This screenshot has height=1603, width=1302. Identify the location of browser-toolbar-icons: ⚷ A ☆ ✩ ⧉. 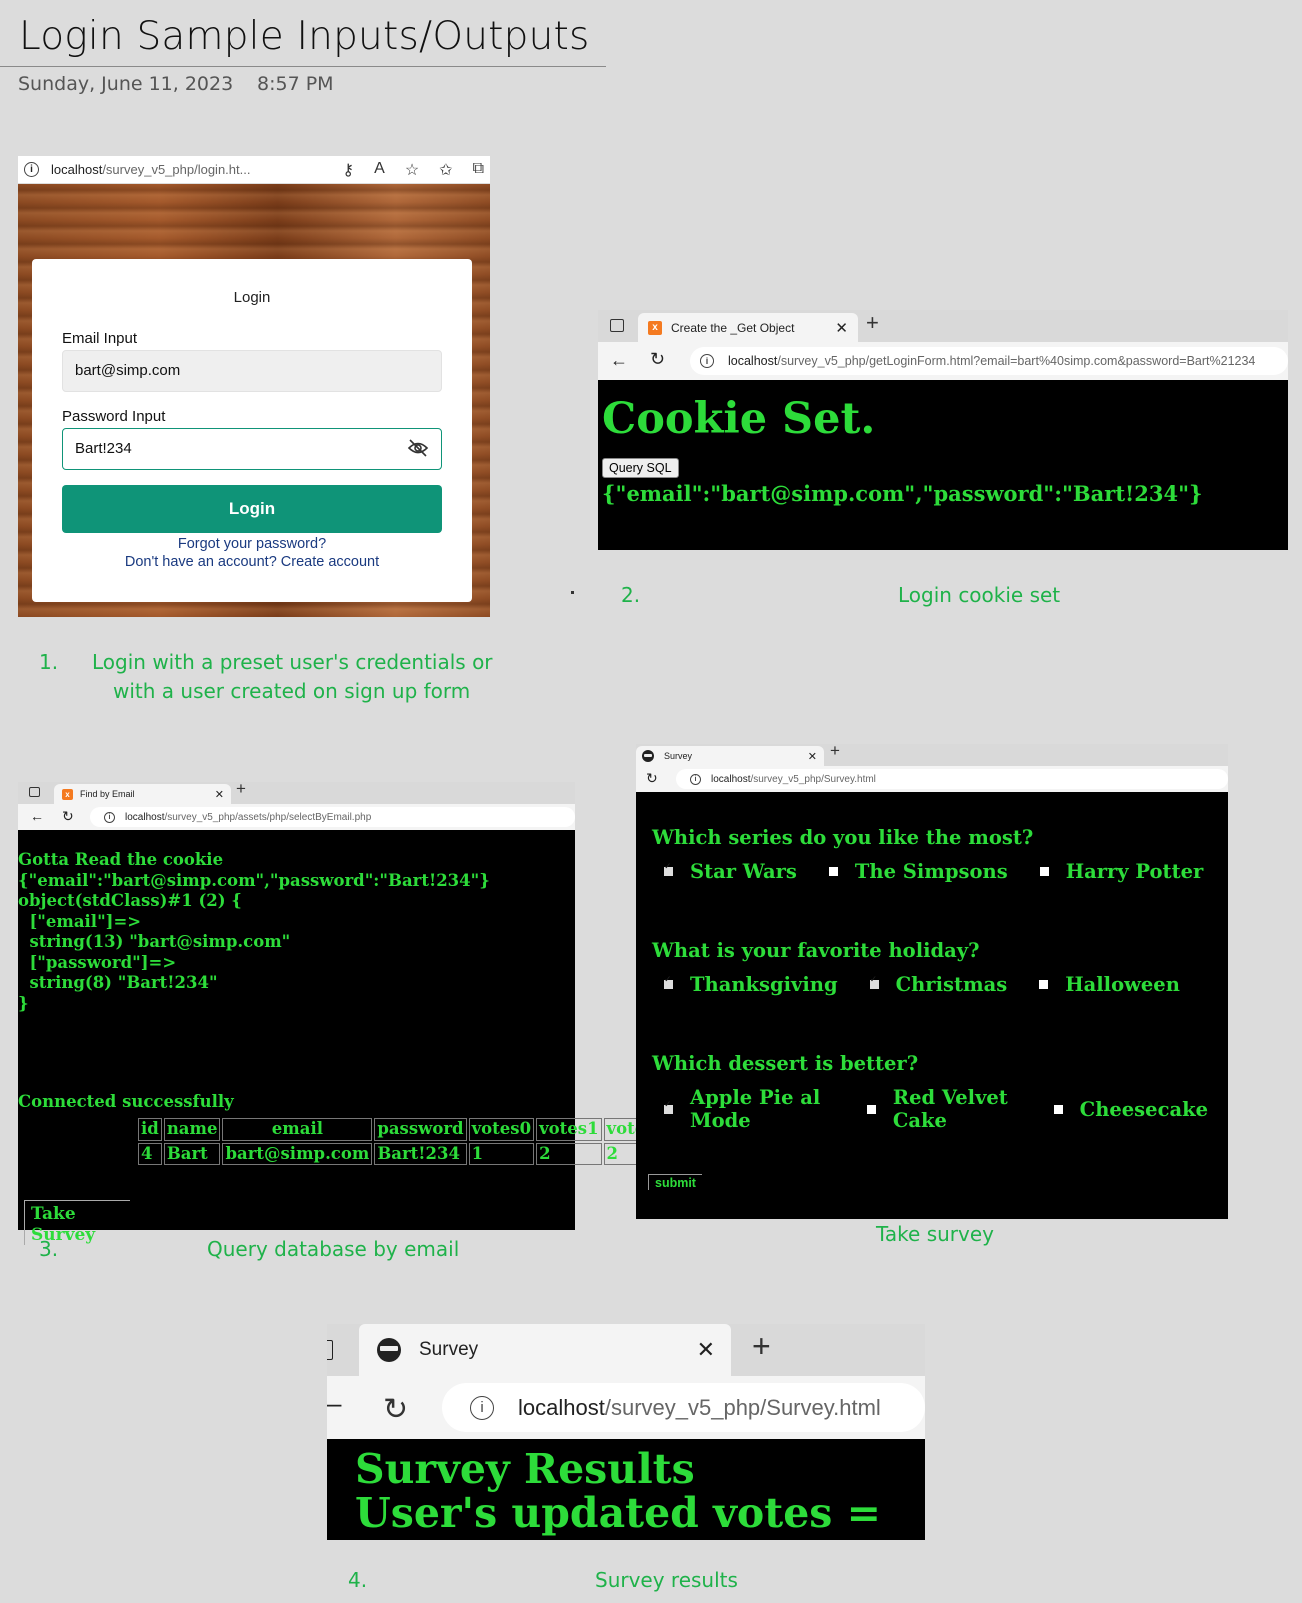
(416, 170).